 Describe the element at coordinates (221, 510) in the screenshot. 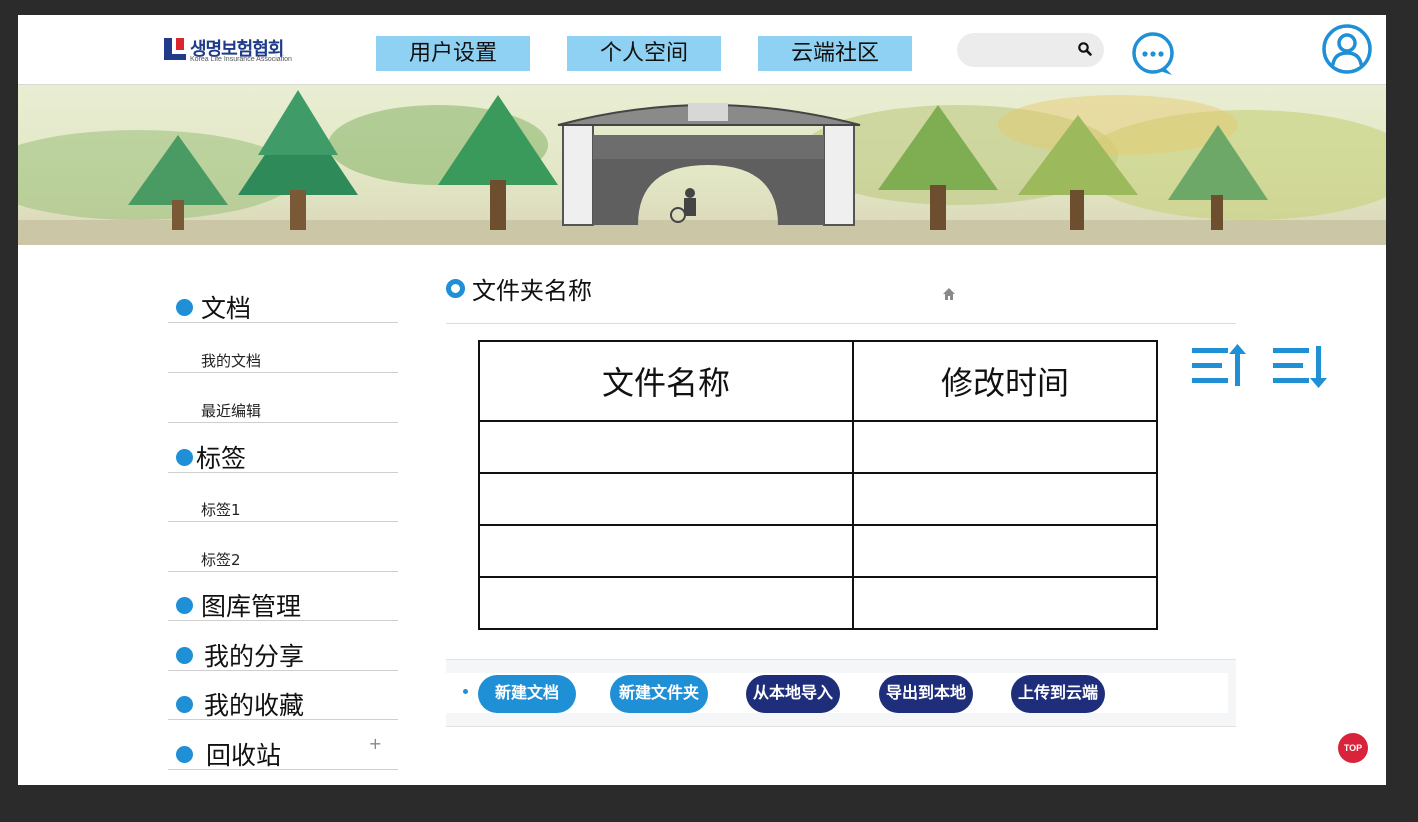

I see `sidebar-item-label: 标签1` at that location.